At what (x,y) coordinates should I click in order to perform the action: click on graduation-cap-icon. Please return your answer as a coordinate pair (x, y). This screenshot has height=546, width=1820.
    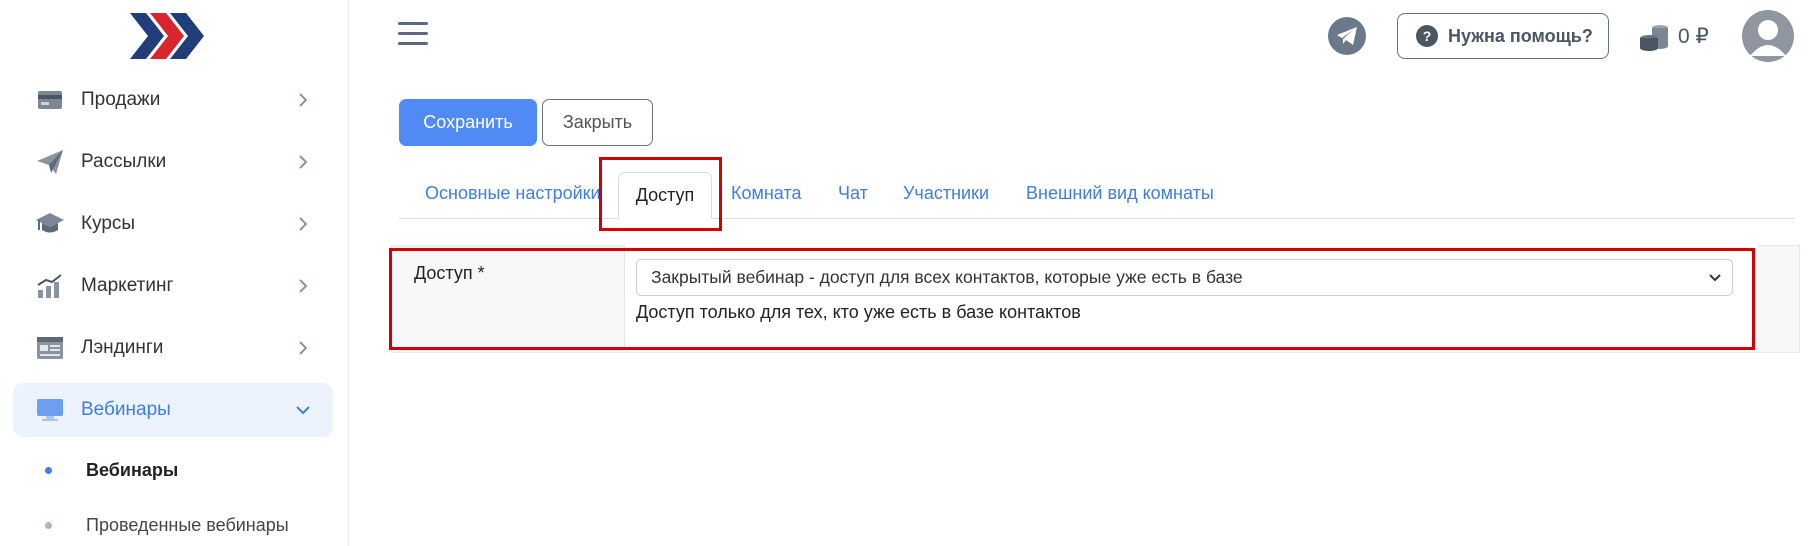
    Looking at the image, I should click on (50, 224).